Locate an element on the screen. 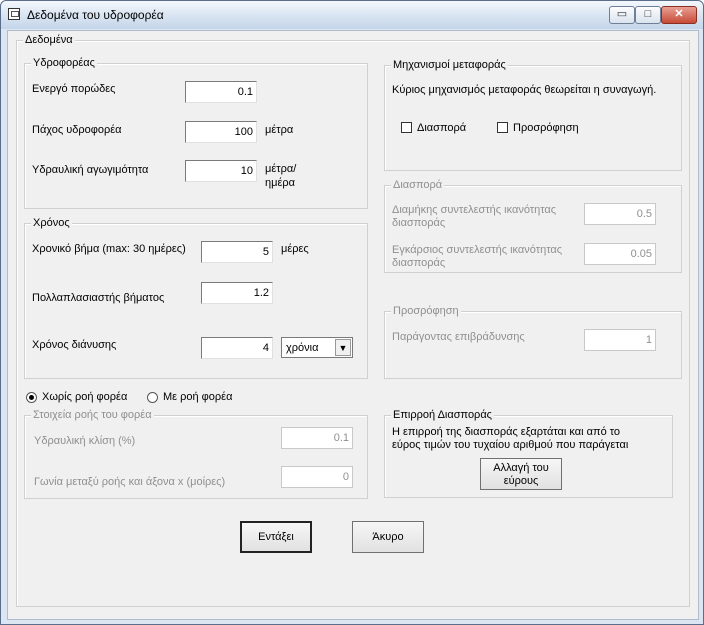 This screenshot has height=625, width=704. main-group-title: Δεδομένα is located at coordinates (49, 40).